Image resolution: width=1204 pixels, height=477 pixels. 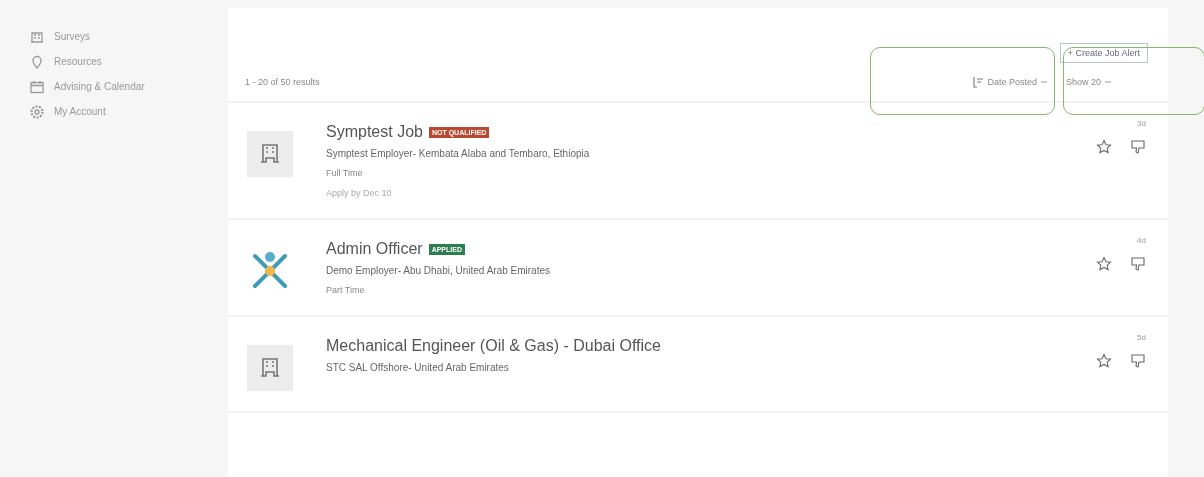 I want to click on employer-location: STC SAL Offshore- United Arab Emirates, so click(x=418, y=367).